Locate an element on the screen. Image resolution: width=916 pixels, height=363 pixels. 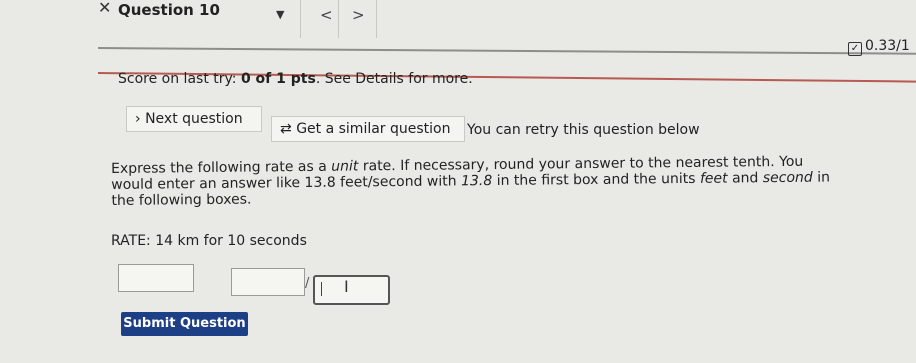
answer-value-input is located at coordinates (156, 278).